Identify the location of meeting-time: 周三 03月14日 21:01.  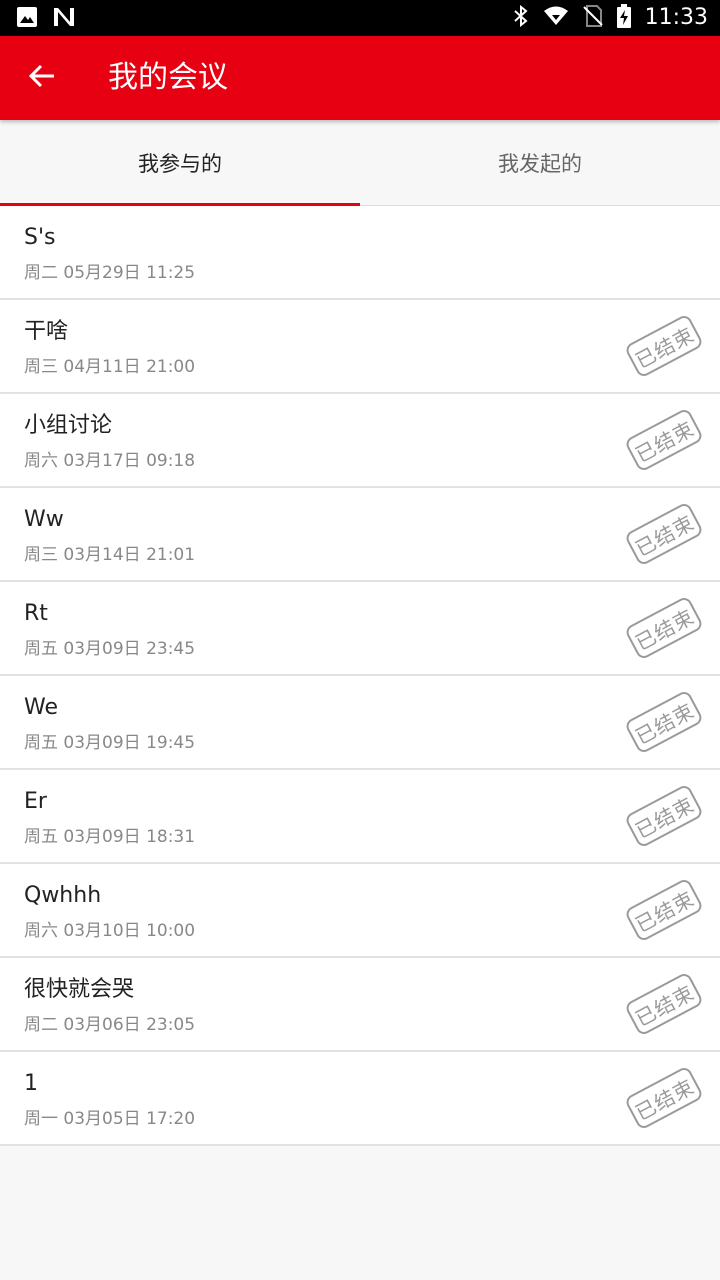
(110, 555).